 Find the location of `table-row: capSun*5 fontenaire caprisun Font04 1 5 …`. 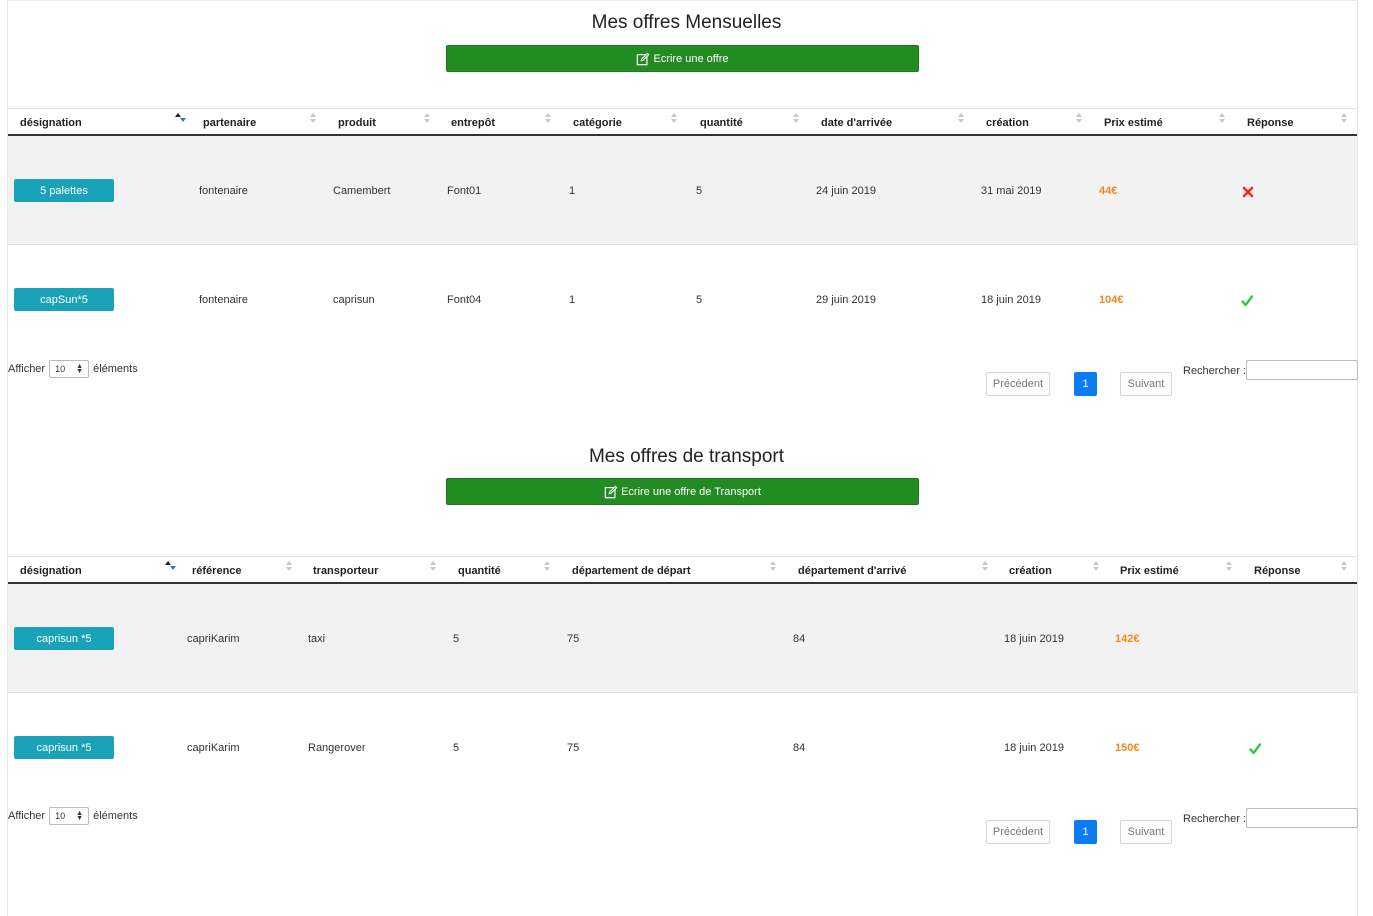

table-row: capSun*5 fontenaire caprisun Font04 1 5 … is located at coordinates (682, 299).